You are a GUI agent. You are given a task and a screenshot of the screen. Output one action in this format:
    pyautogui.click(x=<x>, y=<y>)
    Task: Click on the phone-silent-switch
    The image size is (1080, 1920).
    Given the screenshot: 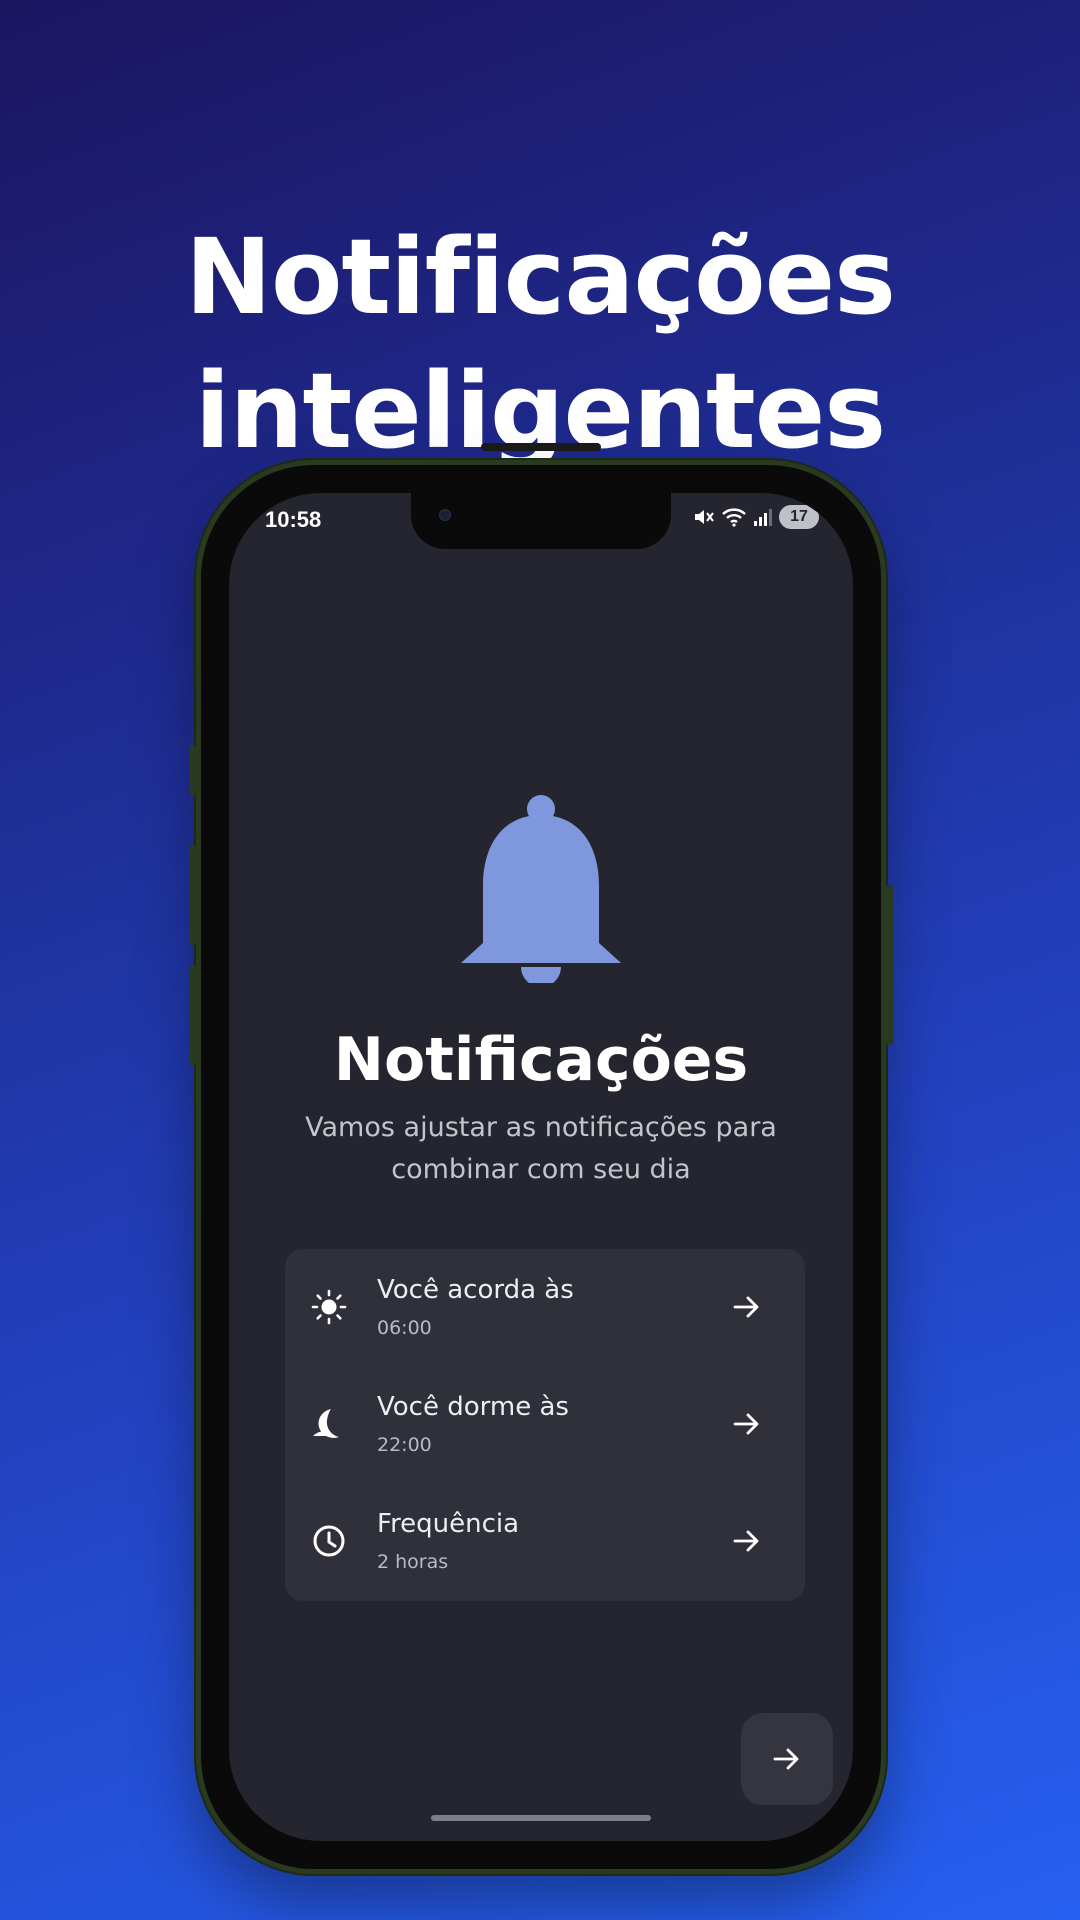 What is the action you would take?
    pyautogui.click(x=192, y=770)
    